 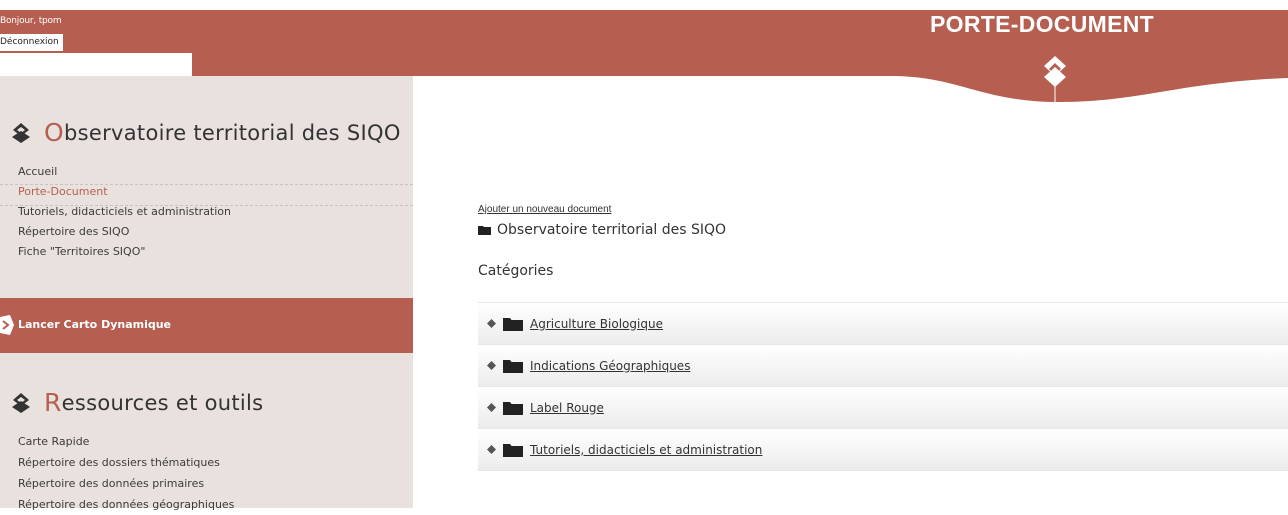 I want to click on categories-heading: Catégories, so click(x=516, y=271).